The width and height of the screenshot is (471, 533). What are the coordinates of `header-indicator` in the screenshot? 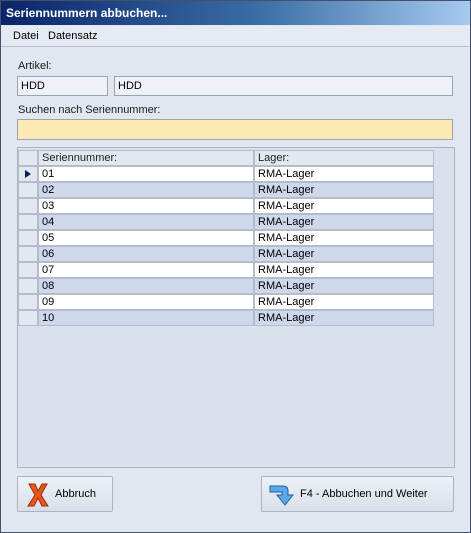 It's located at (28, 158).